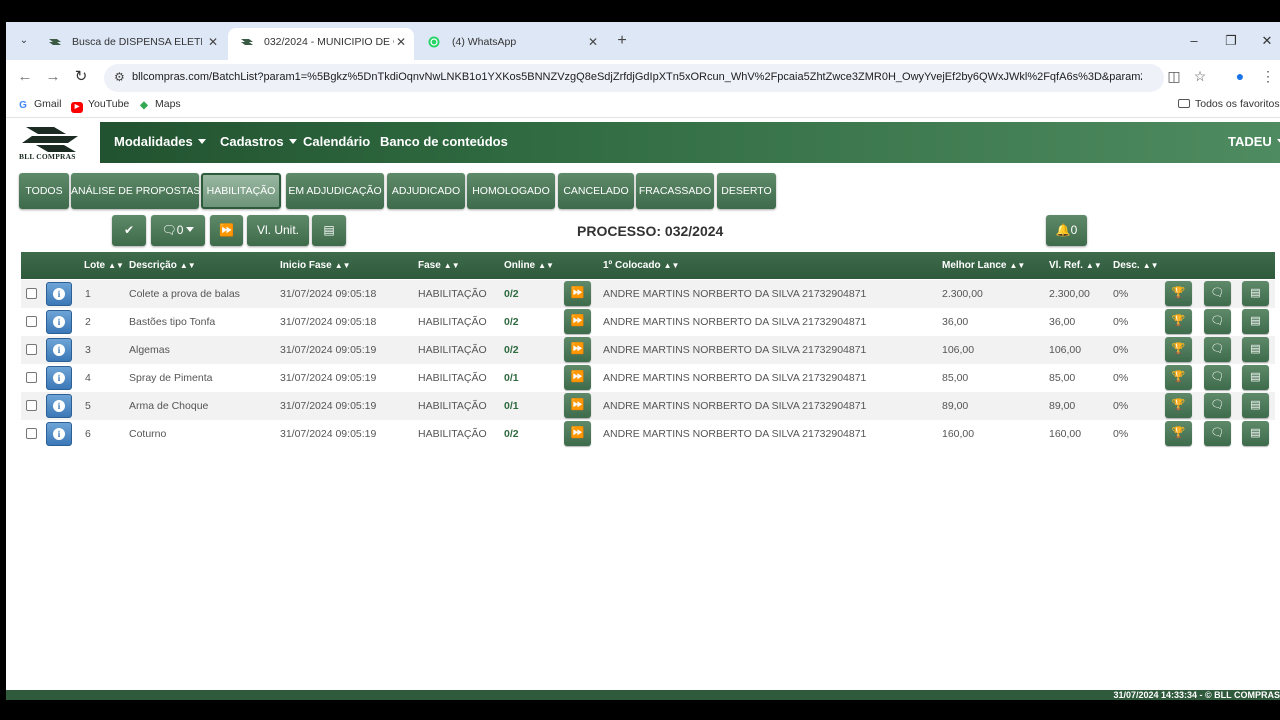  I want to click on status-tab-homologado: HOMOLOGADO, so click(511, 191).